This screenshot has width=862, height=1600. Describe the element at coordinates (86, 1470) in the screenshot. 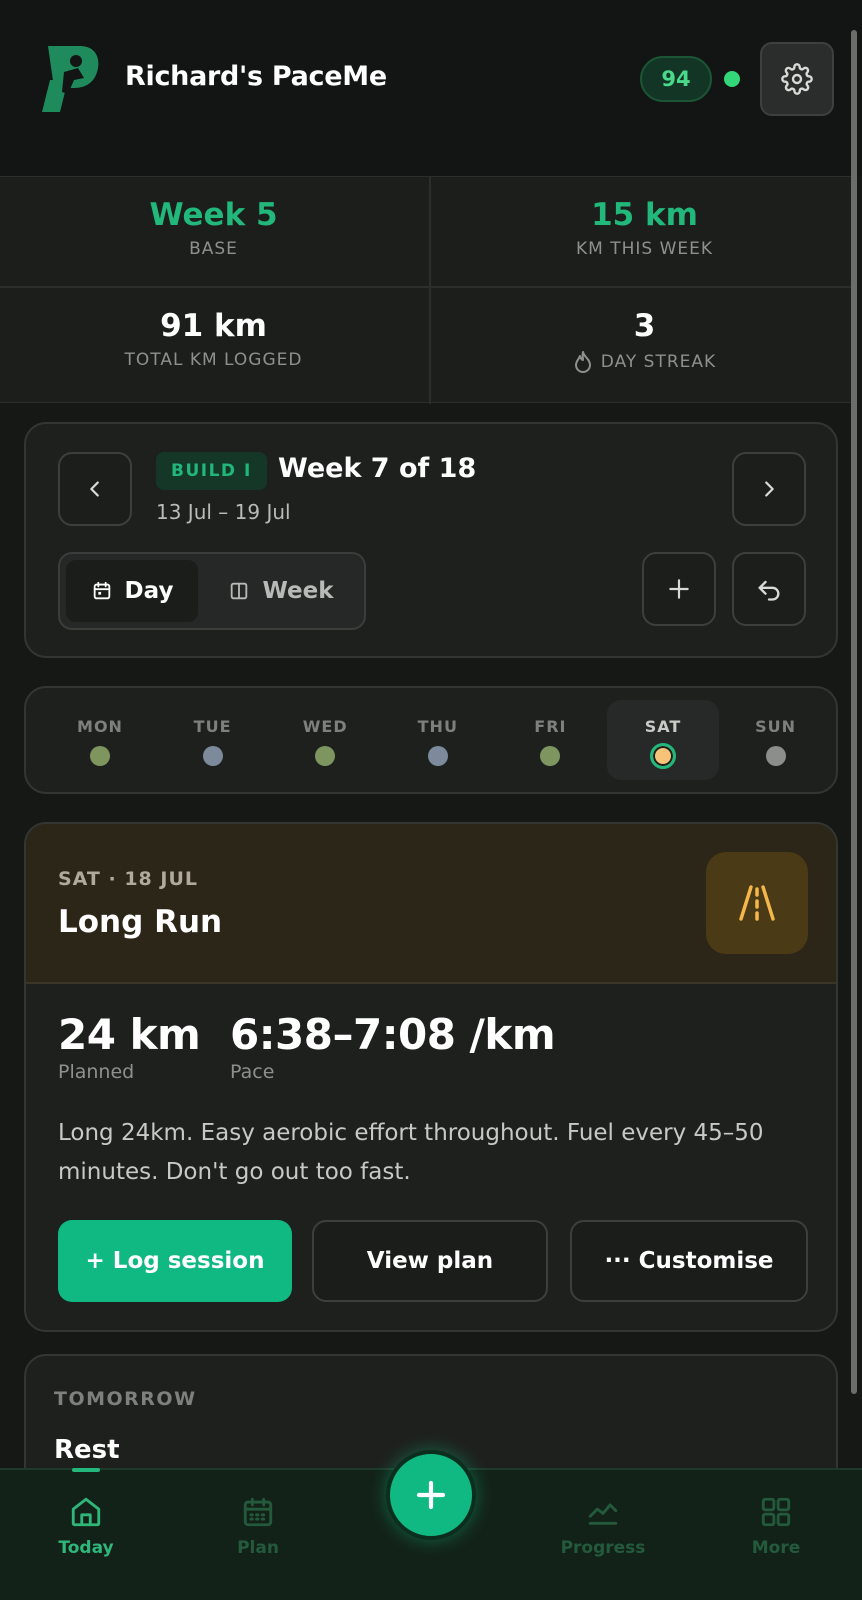

I see `active-tab-indicator` at that location.